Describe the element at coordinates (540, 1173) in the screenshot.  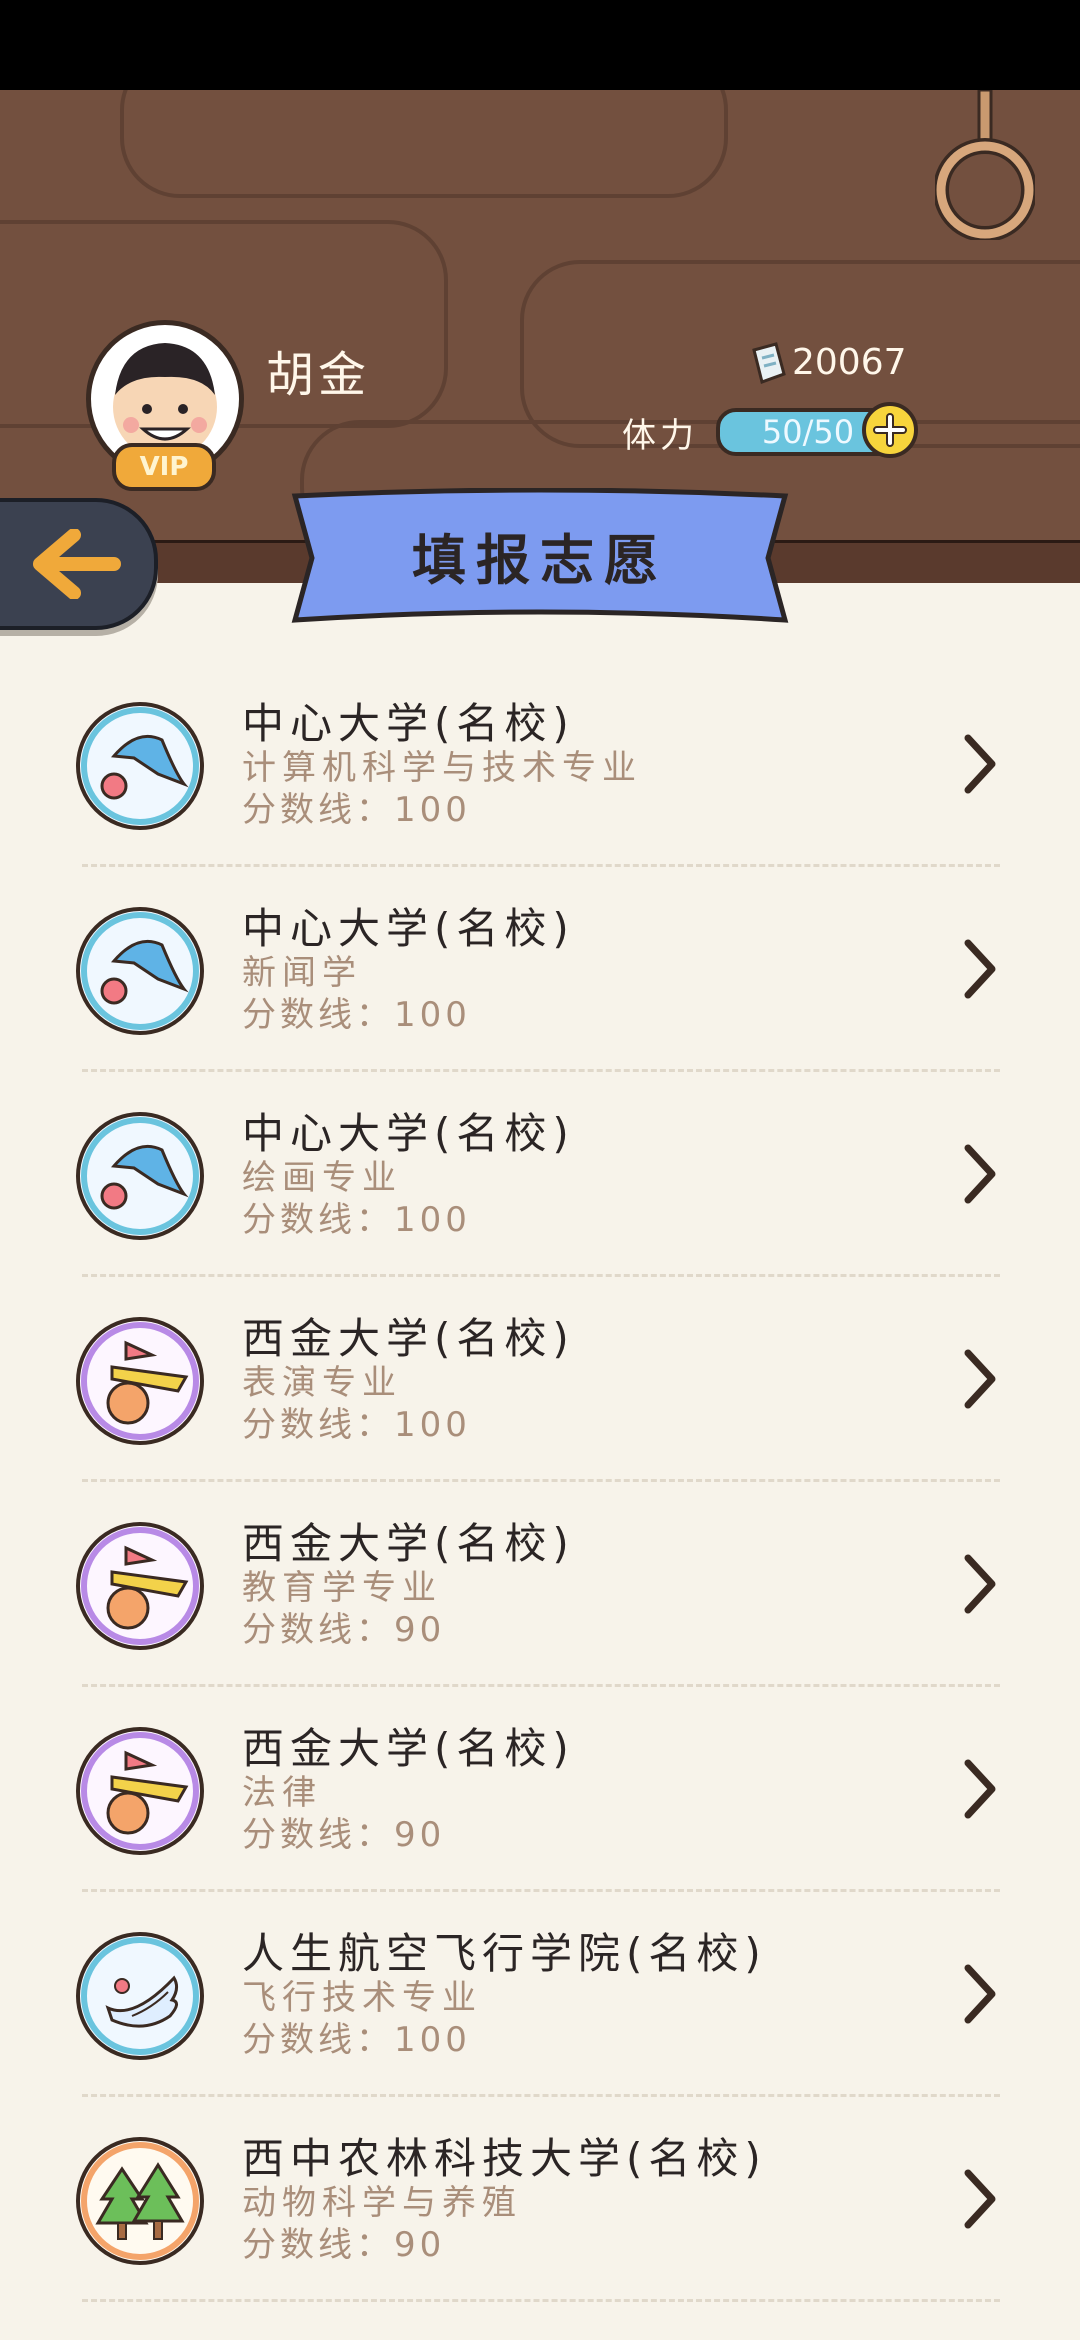
I see `list-item: 中心大学(名校) 绘画专业 分数线：100` at that location.